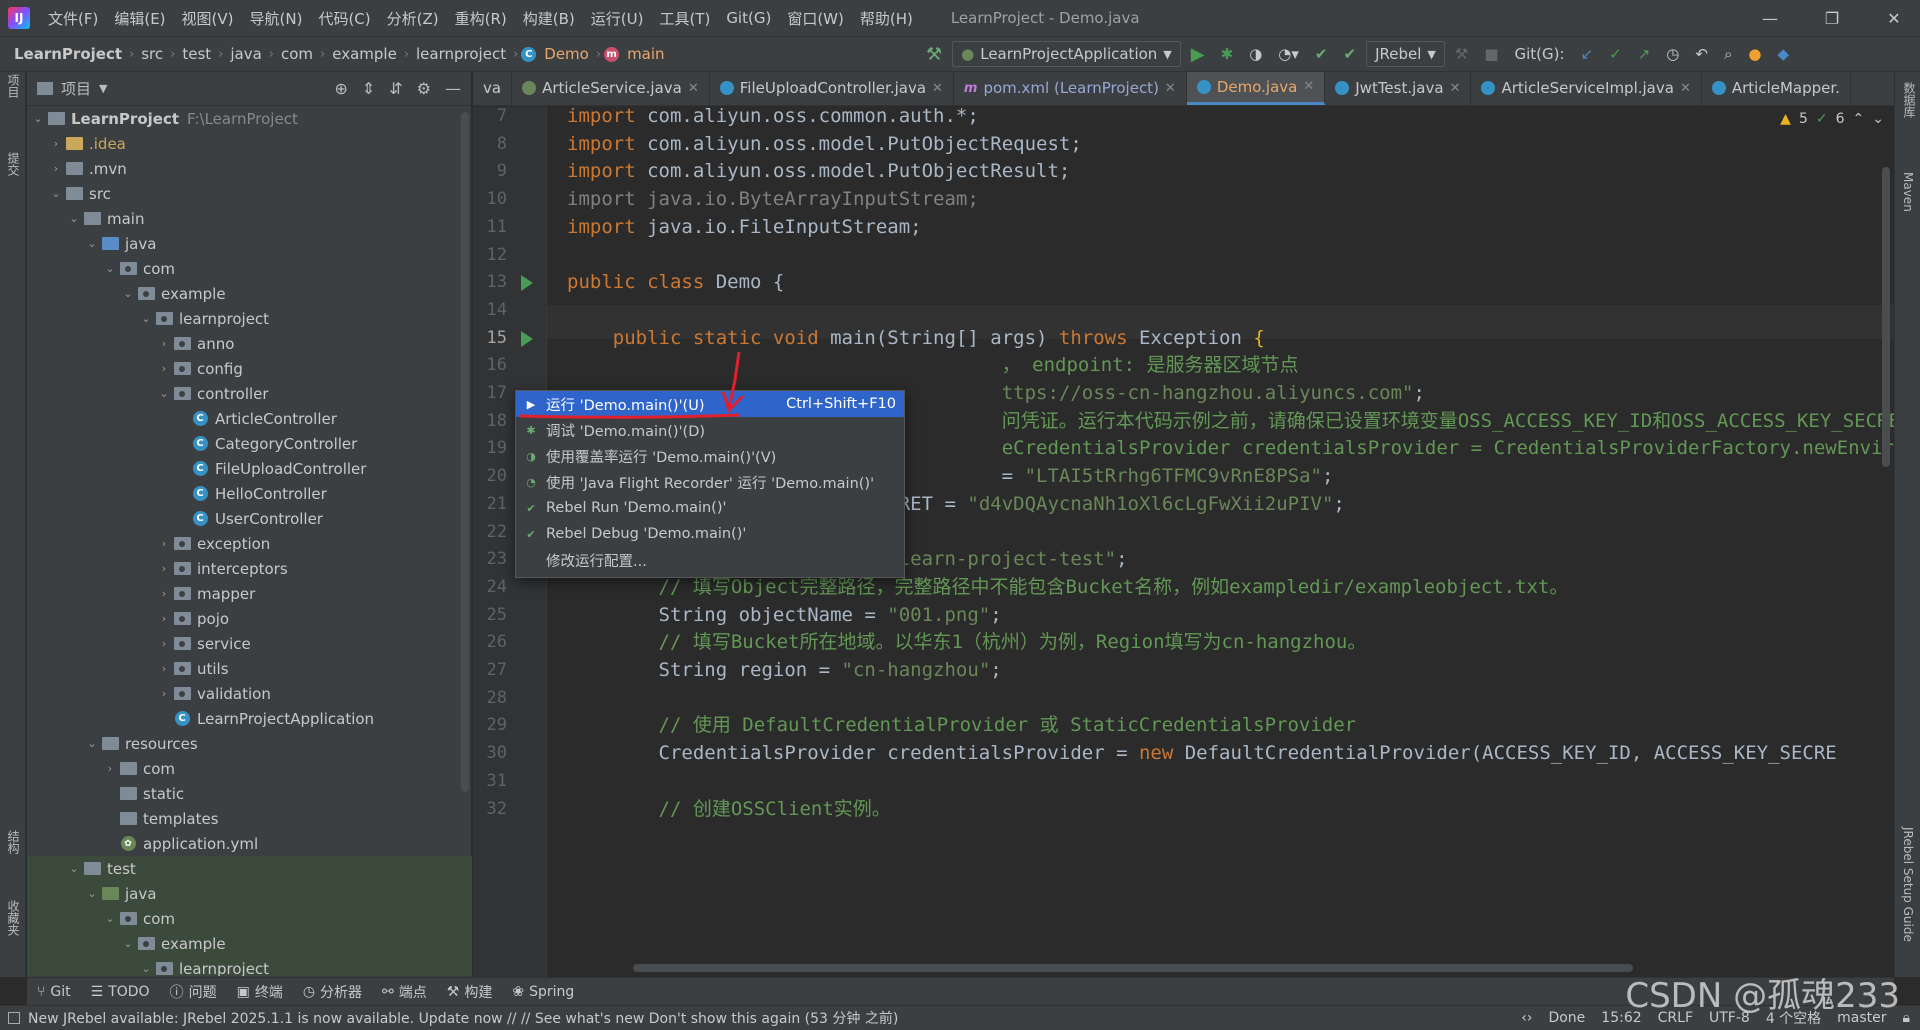  Describe the element at coordinates (611, 88) in the screenshot. I see `editor-tab: ArticleService.java ✕` at that location.